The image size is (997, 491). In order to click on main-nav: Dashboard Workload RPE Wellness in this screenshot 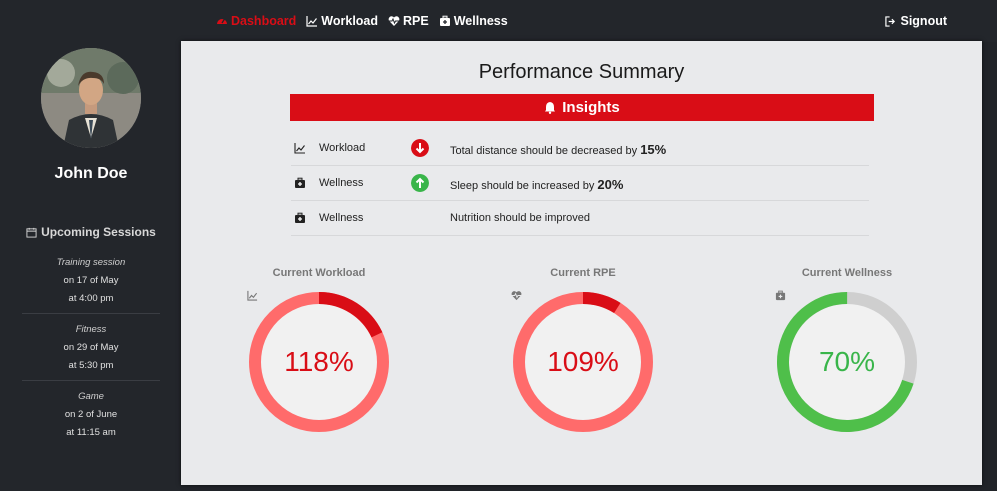, I will do `click(362, 21)`.